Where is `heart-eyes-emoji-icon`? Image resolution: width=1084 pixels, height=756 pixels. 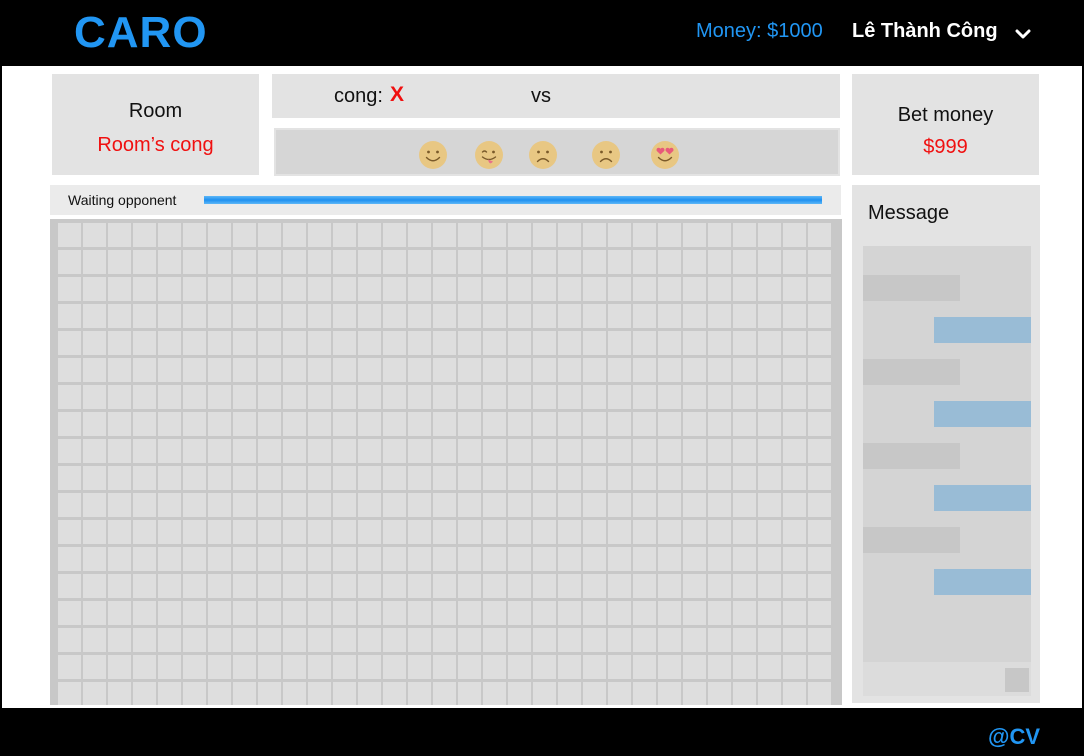 heart-eyes-emoji-icon is located at coordinates (665, 155).